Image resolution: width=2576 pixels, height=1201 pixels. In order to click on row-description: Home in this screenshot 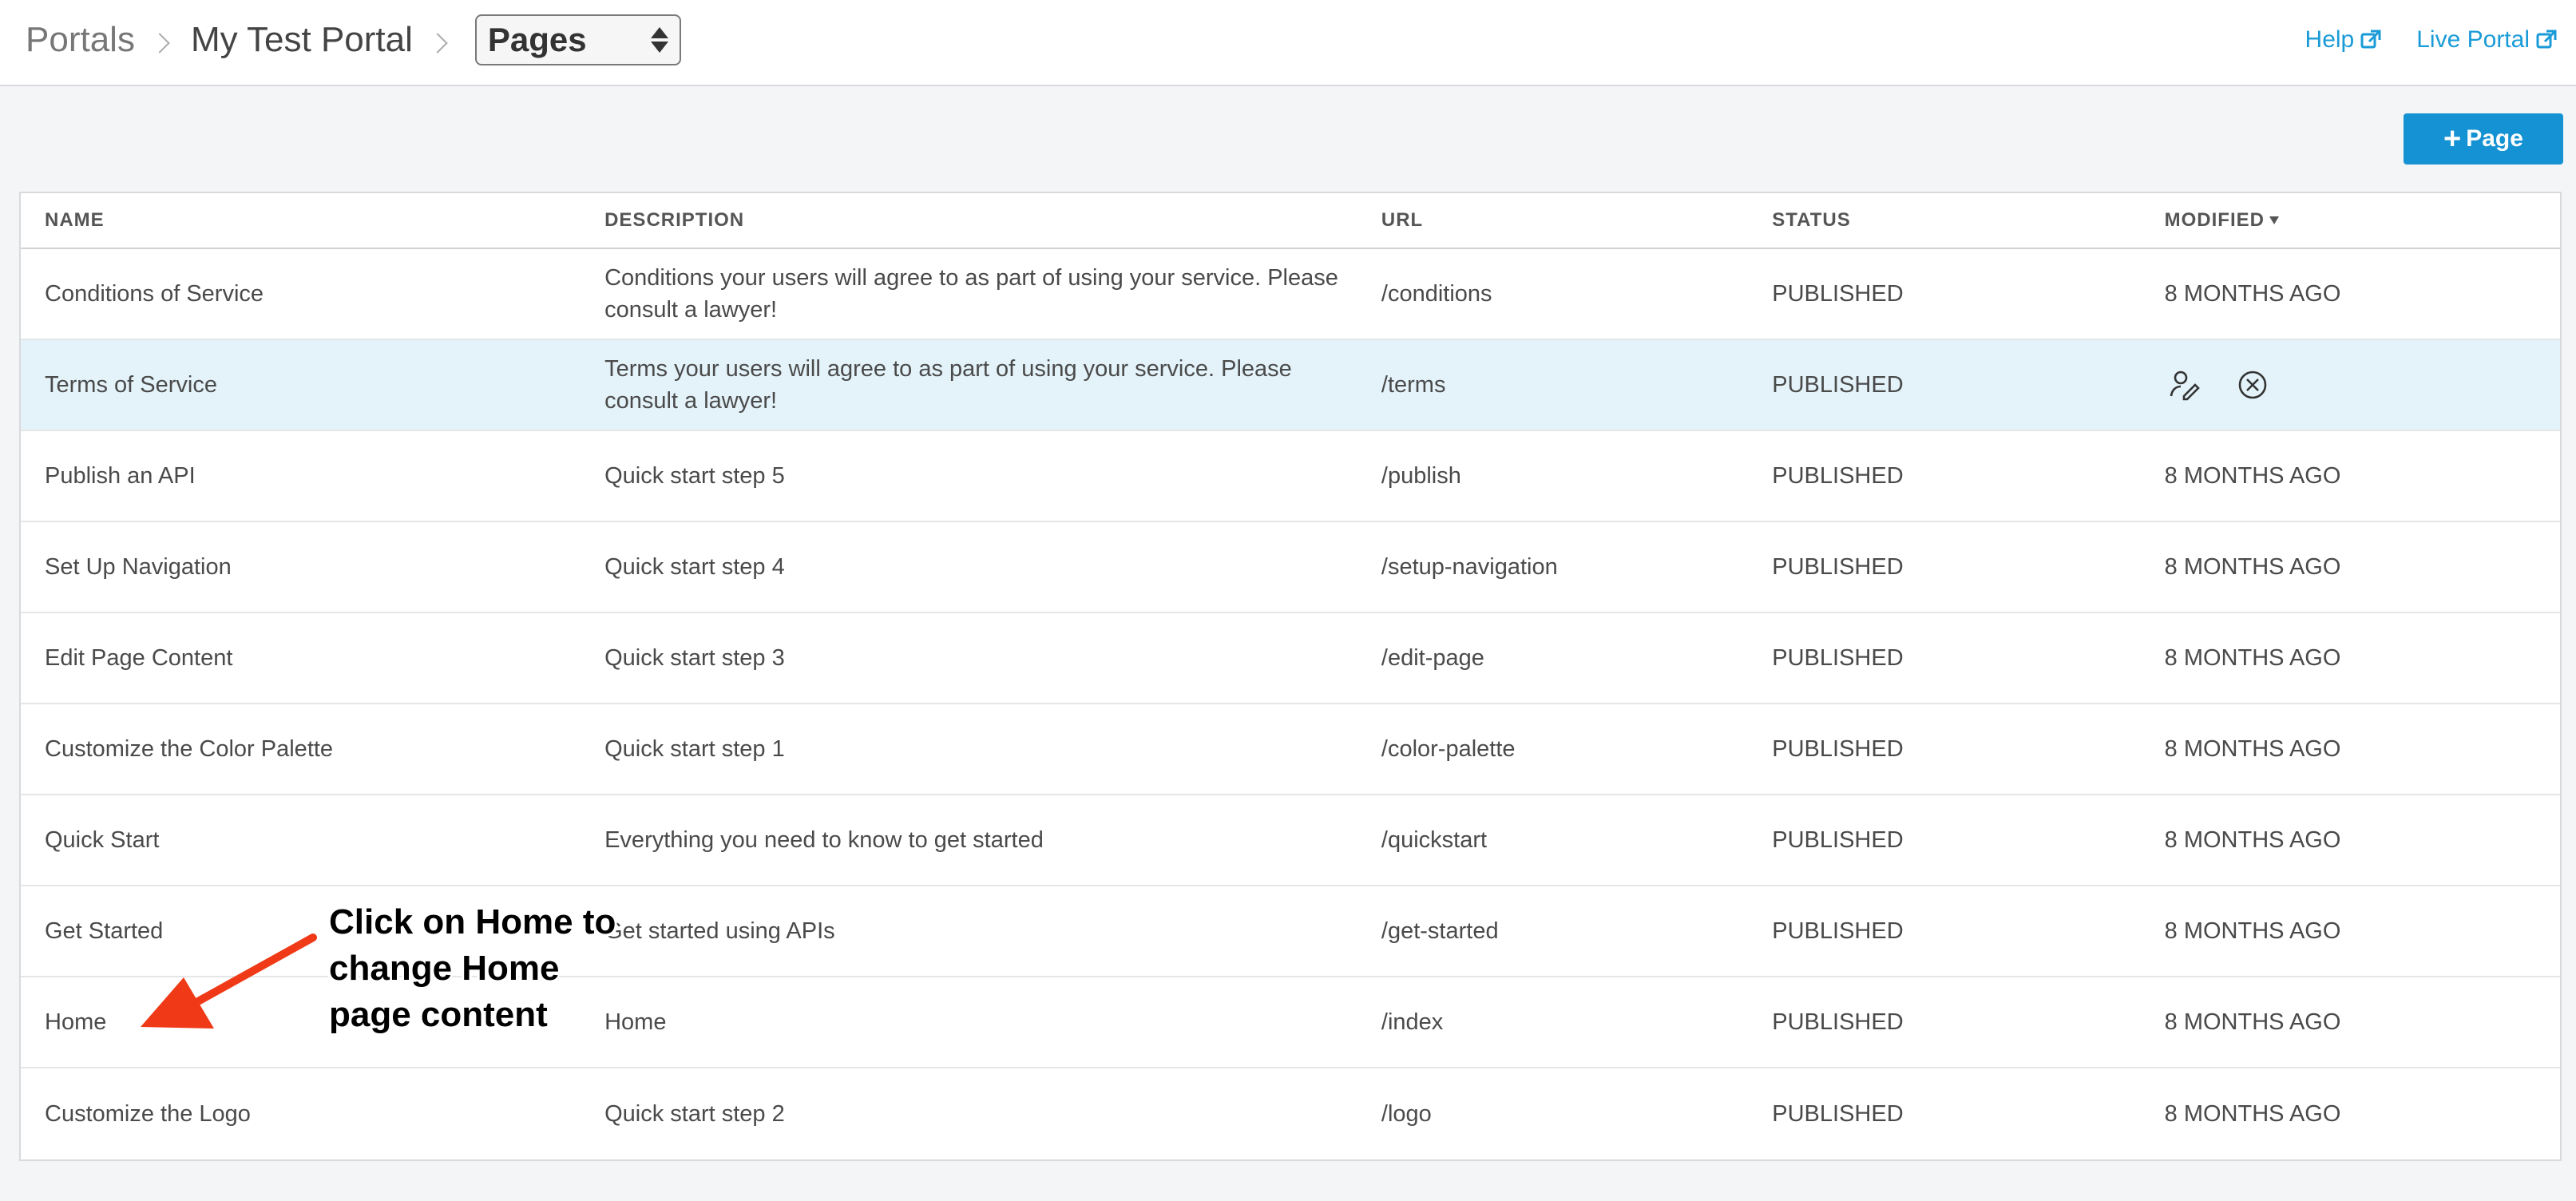, I will do `click(636, 1022)`.